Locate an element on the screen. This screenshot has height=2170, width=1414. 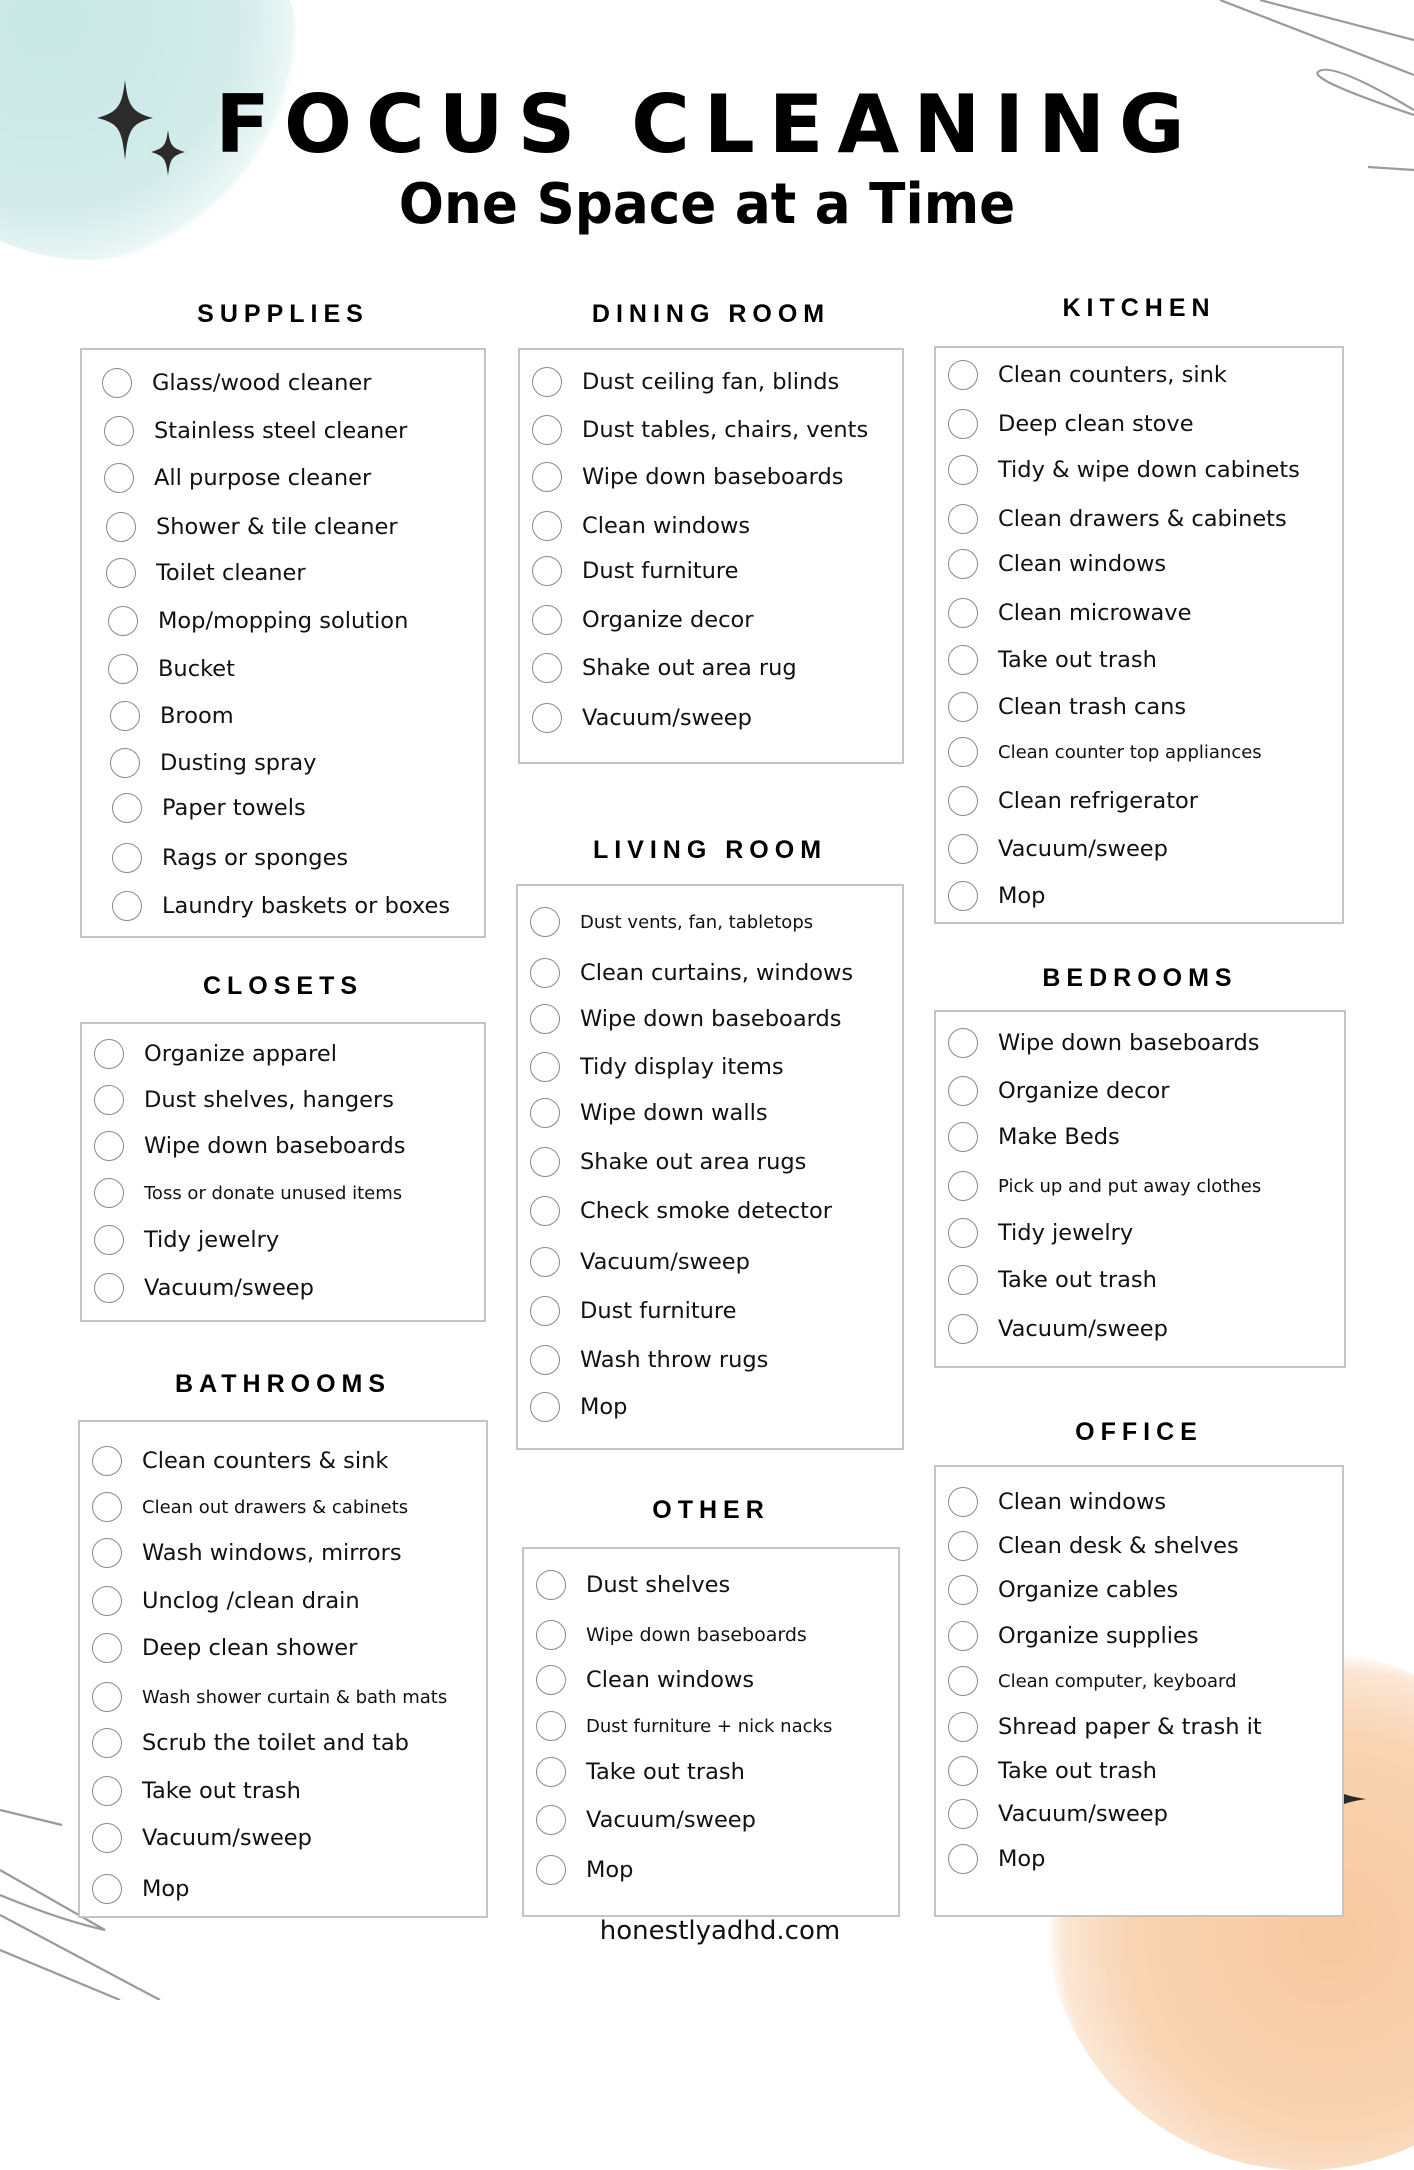
checklist-item: Make Beds is located at coordinates (1034, 1137).